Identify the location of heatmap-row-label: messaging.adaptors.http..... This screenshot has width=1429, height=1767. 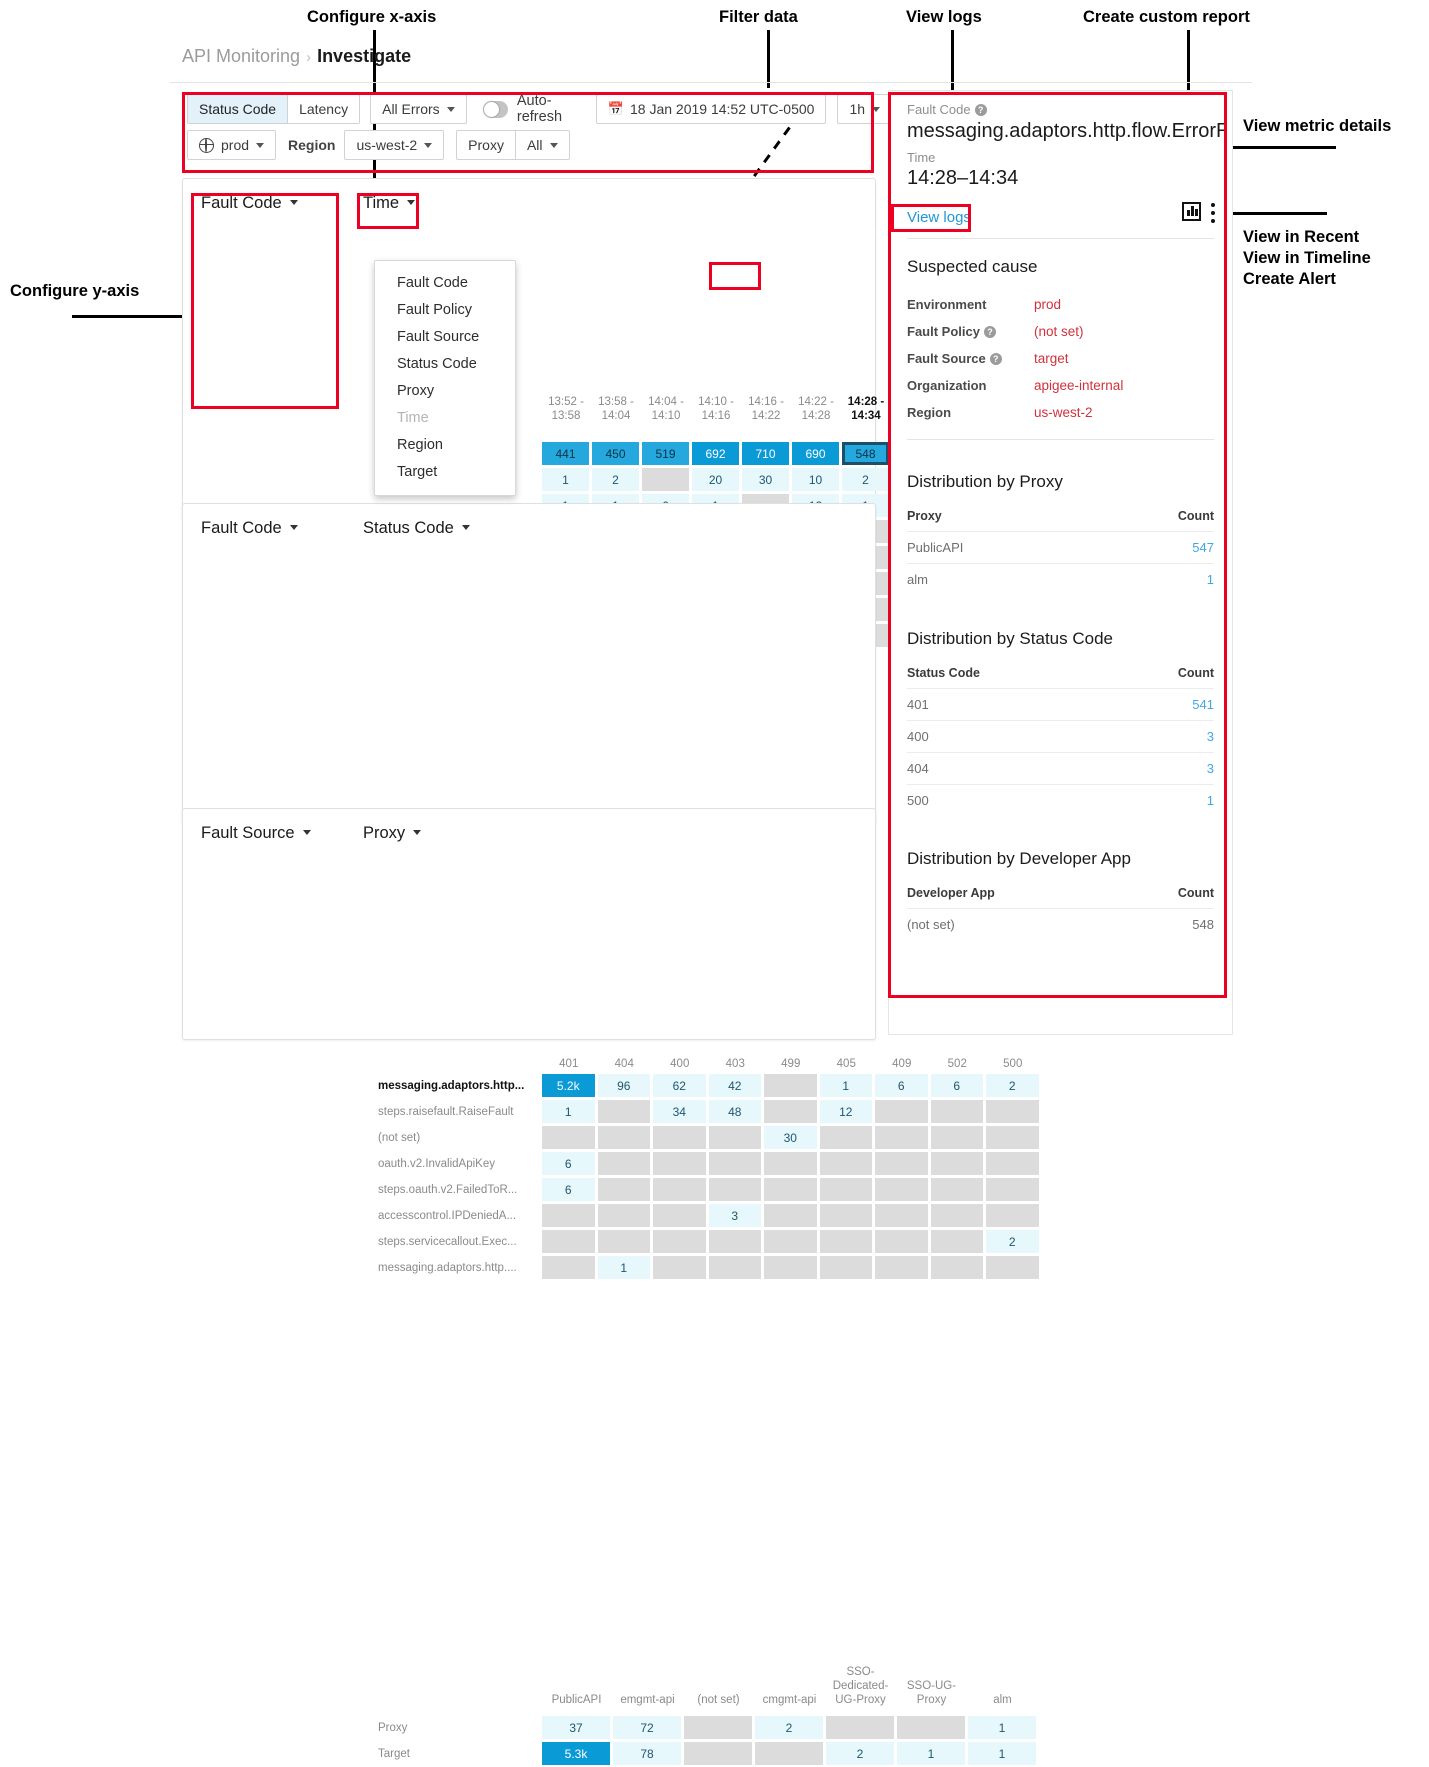
(455, 1268).